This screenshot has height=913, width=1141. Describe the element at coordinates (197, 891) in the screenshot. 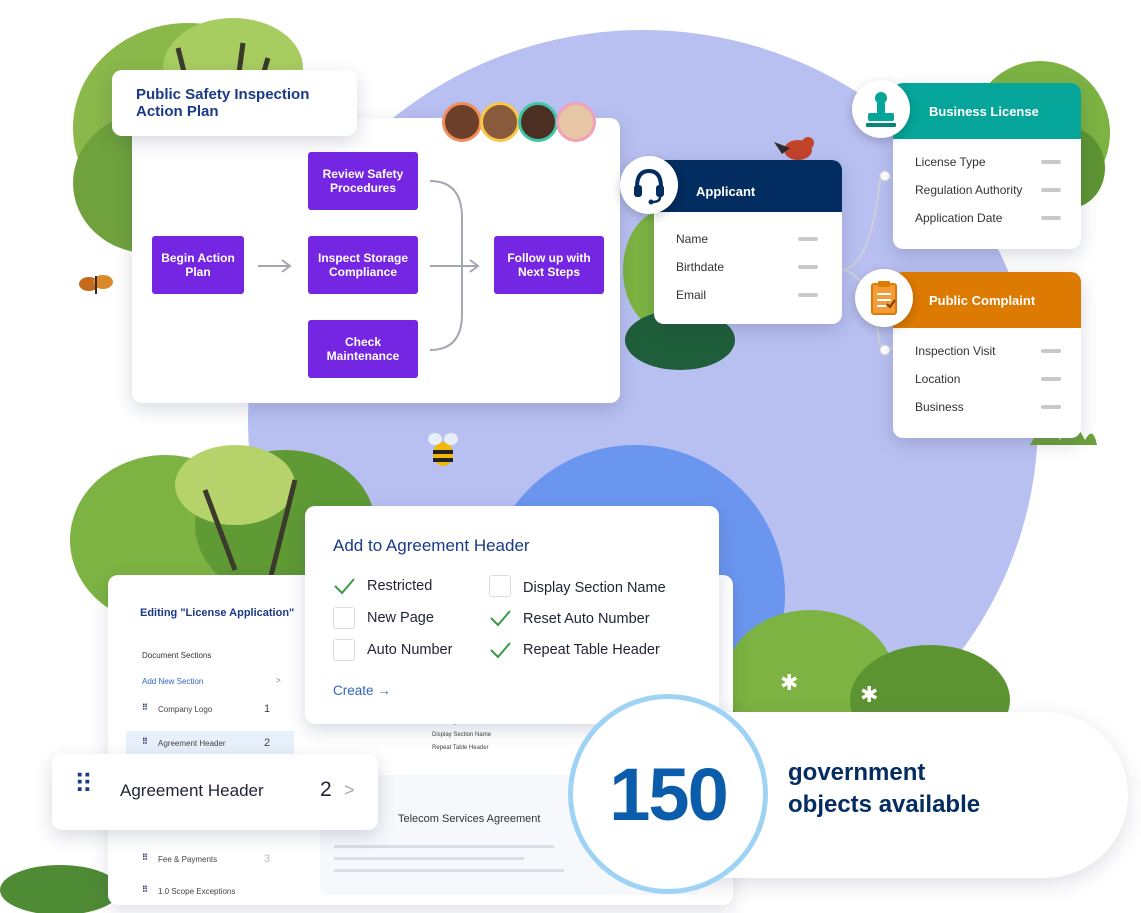

I see `section-label: 1.0 Scope Exceptions` at that location.